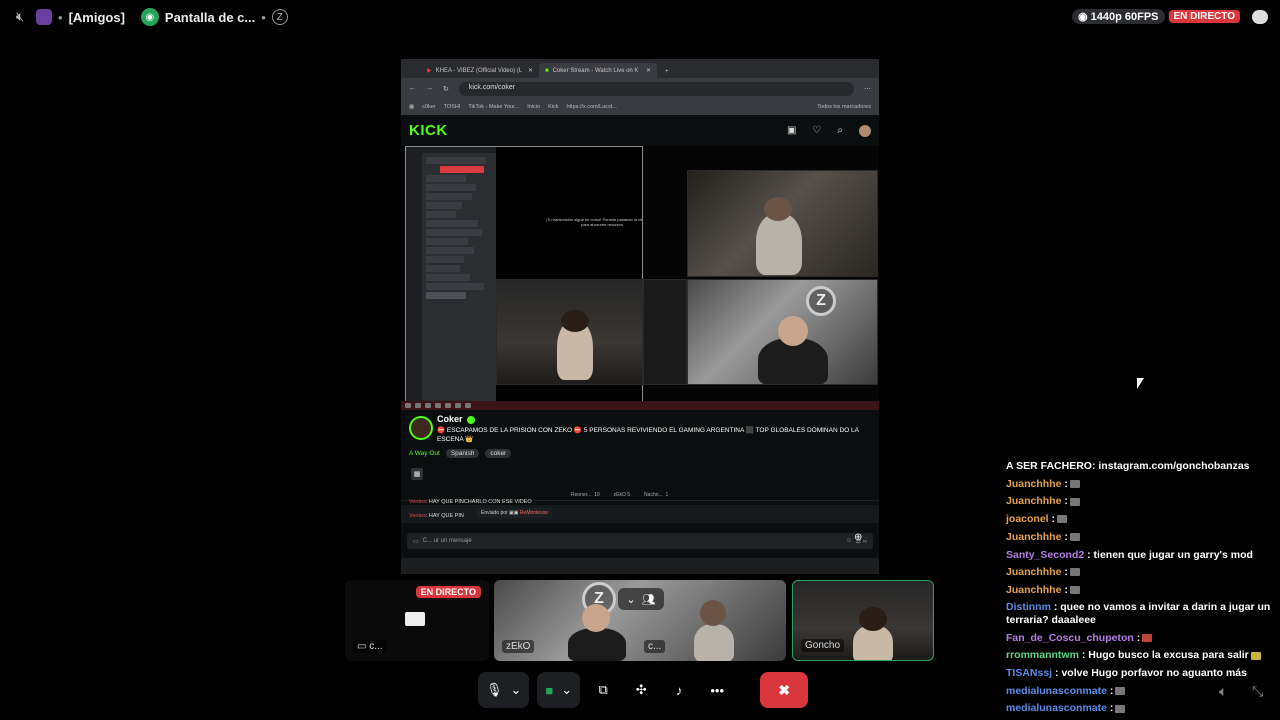  Describe the element at coordinates (424, 453) in the screenshot. I see `category-link: A Way Out` at that location.